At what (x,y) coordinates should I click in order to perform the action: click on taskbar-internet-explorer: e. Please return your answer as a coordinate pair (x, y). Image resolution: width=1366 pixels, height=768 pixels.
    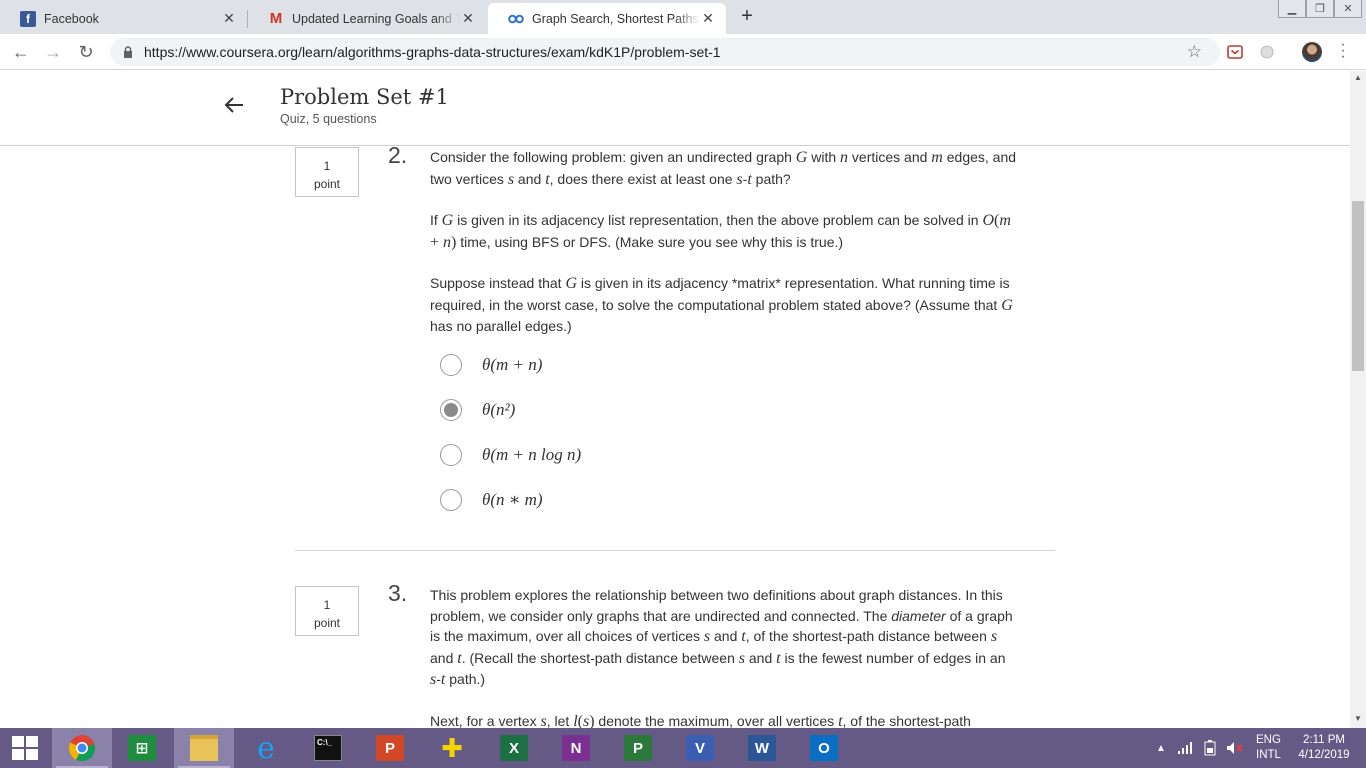
    Looking at the image, I should click on (266, 748).